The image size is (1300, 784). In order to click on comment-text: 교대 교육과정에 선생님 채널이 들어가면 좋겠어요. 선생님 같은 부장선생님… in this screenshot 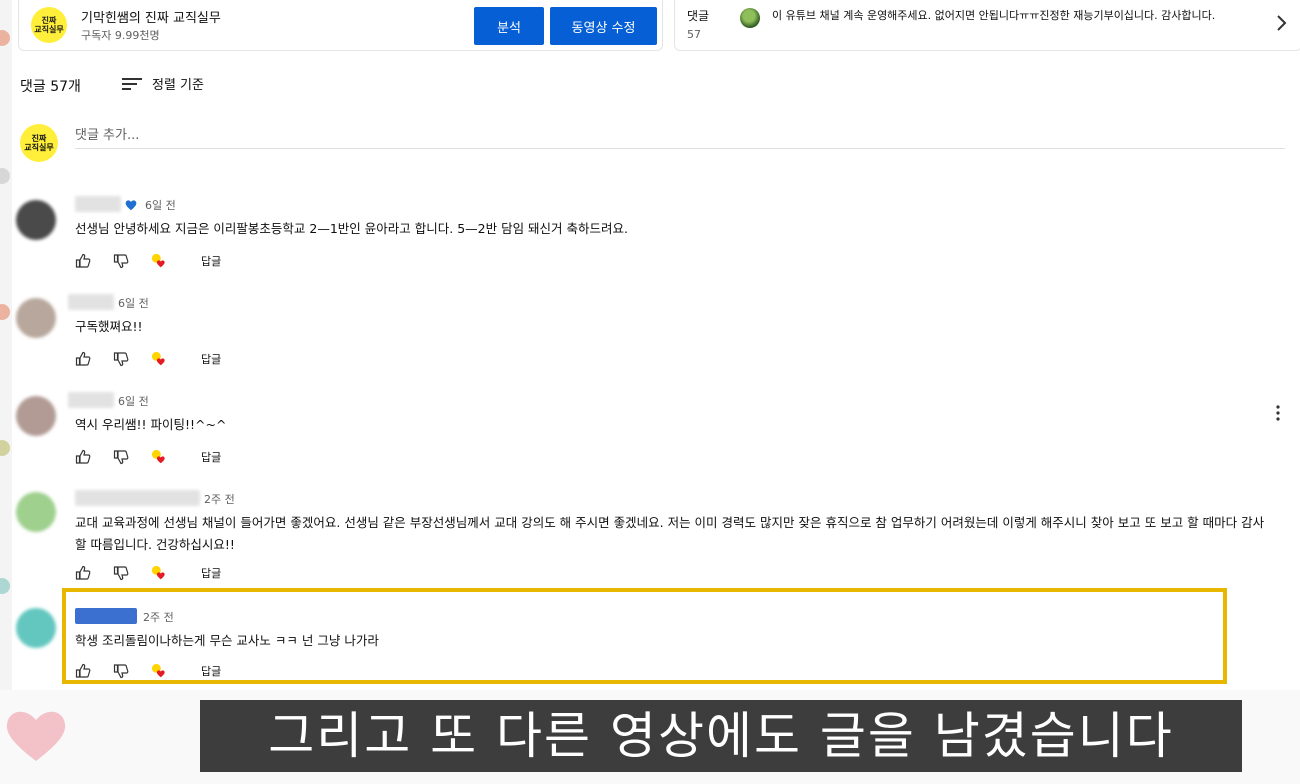, I will do `click(670, 533)`.